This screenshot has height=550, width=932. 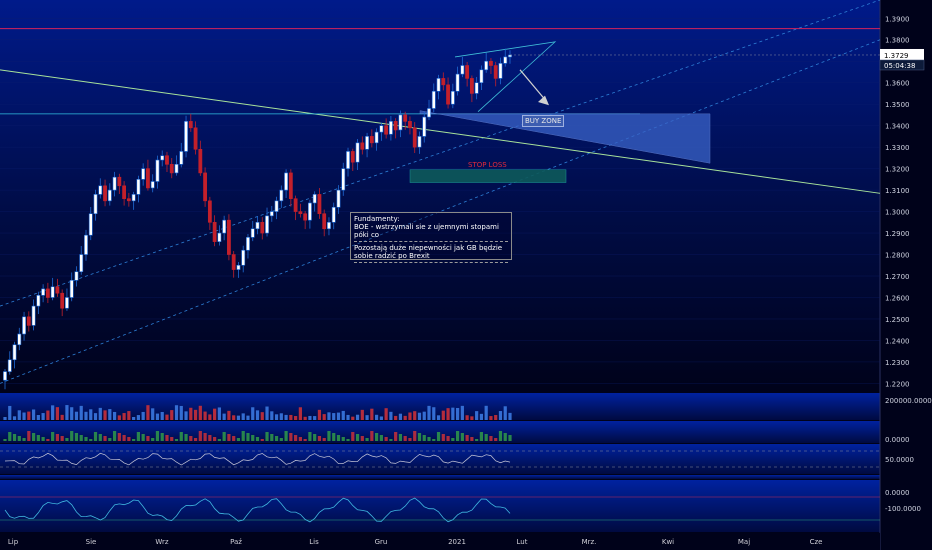 I want to click on buy-zone-label: BUY ZONE, so click(x=543, y=121).